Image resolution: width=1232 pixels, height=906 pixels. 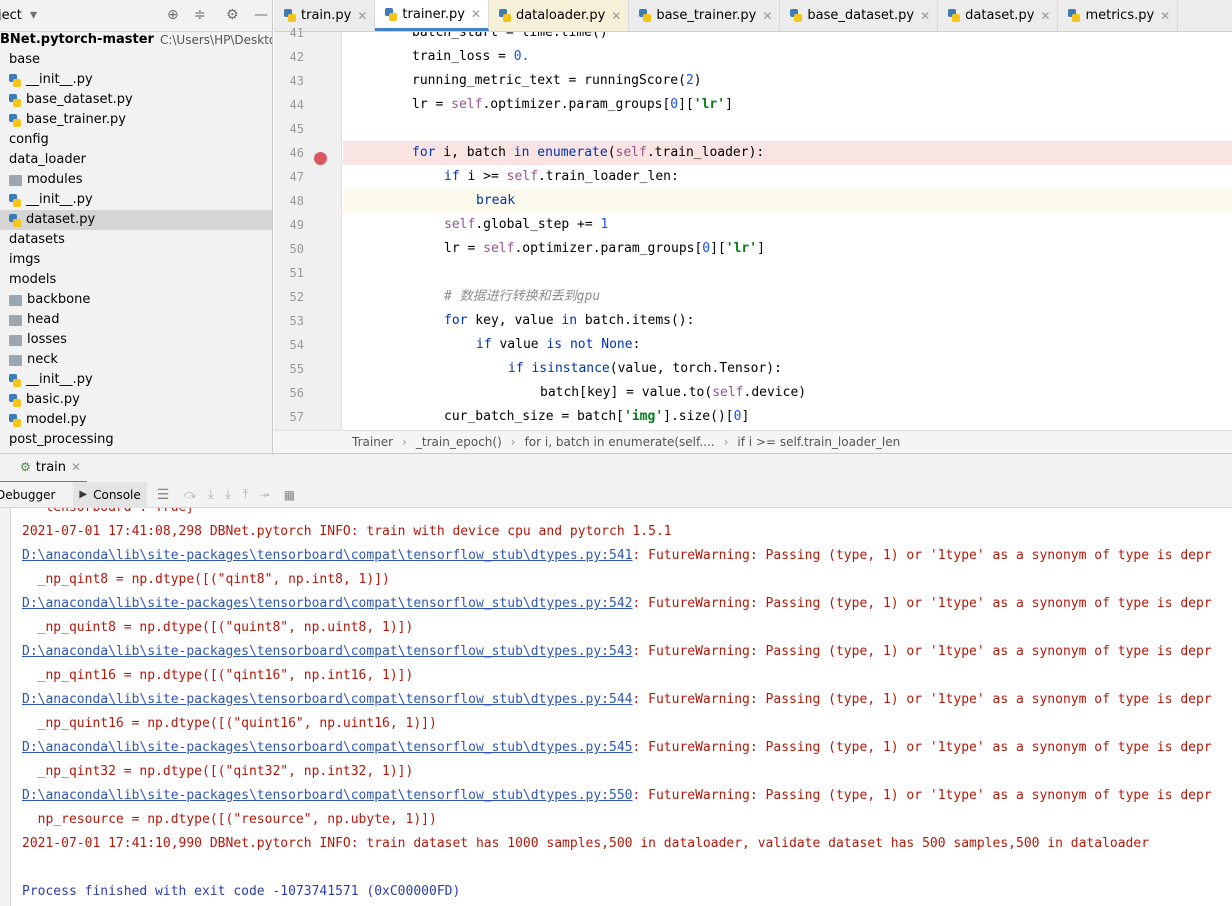 I want to click on step-out-icon: ⤒, so click(x=245, y=494).